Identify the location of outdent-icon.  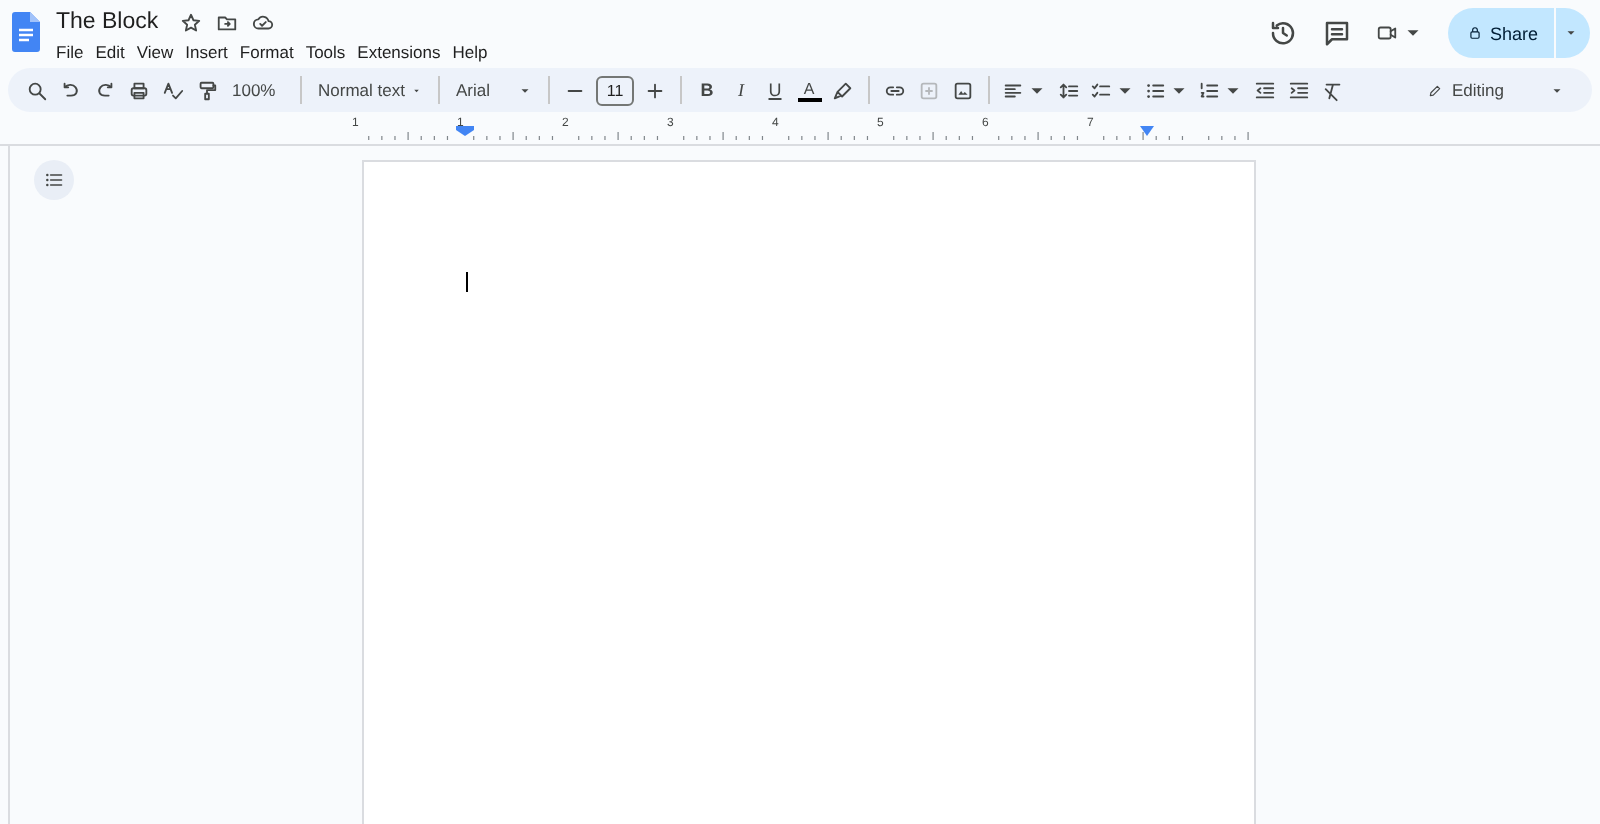
(1265, 90).